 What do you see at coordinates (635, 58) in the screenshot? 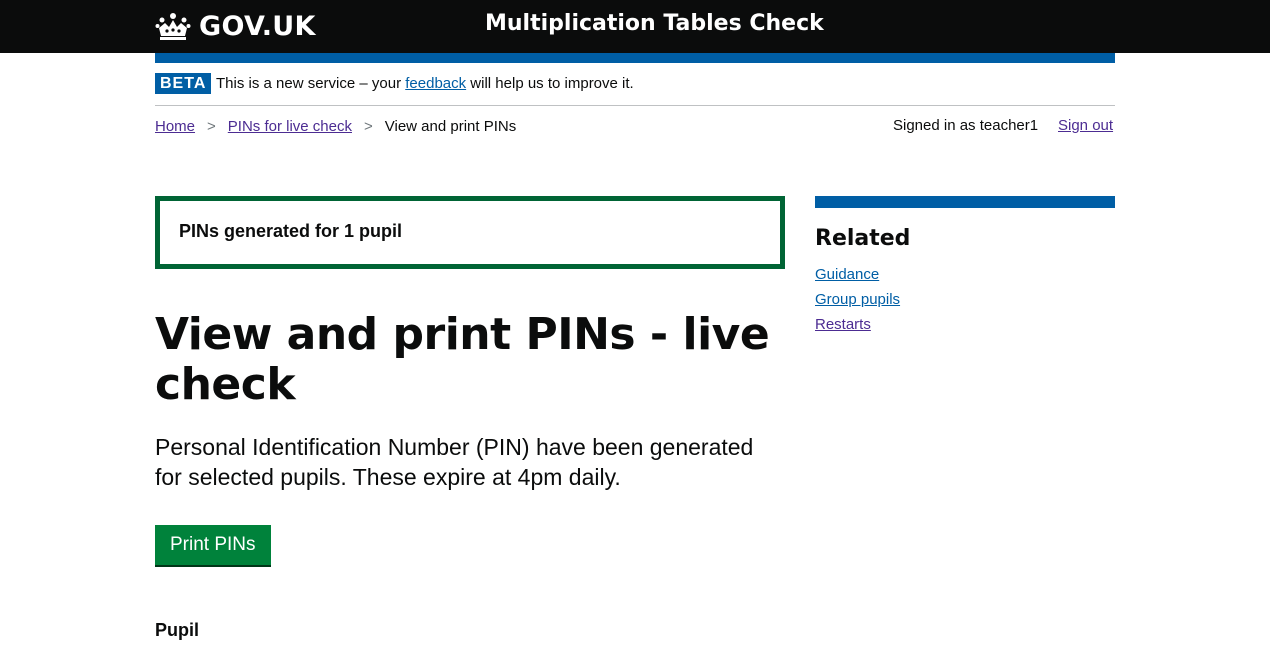
I see `header-blue-bar` at bounding box center [635, 58].